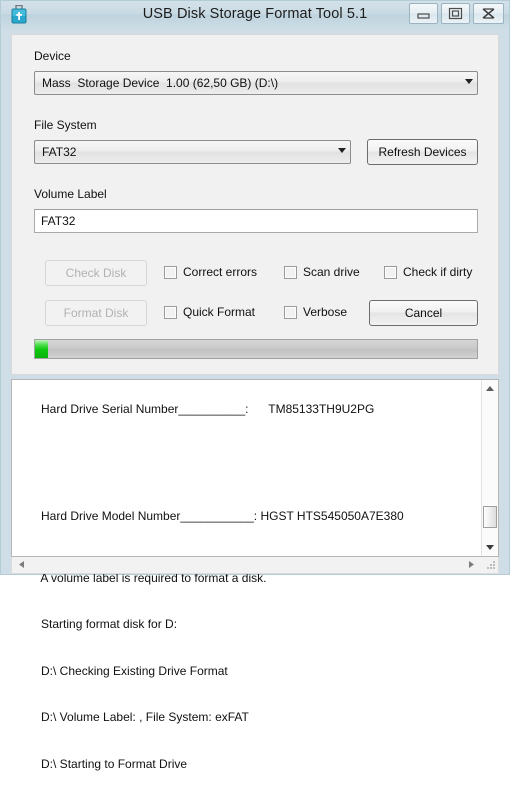  What do you see at coordinates (423, 313) in the screenshot?
I see `cancel-button: Cancel` at bounding box center [423, 313].